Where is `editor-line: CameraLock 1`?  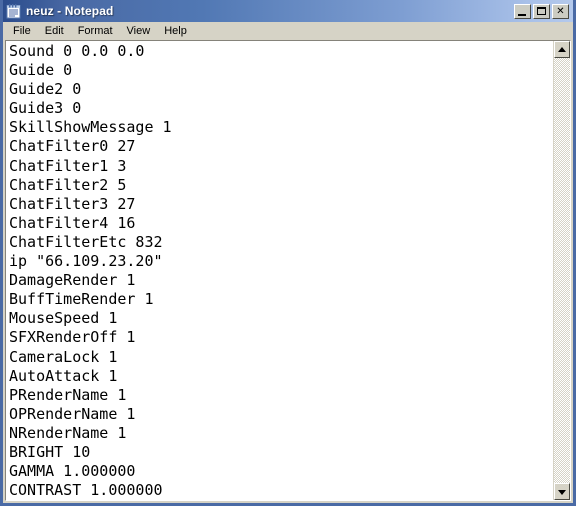
editor-line: CameraLock 1 is located at coordinates (63, 356).